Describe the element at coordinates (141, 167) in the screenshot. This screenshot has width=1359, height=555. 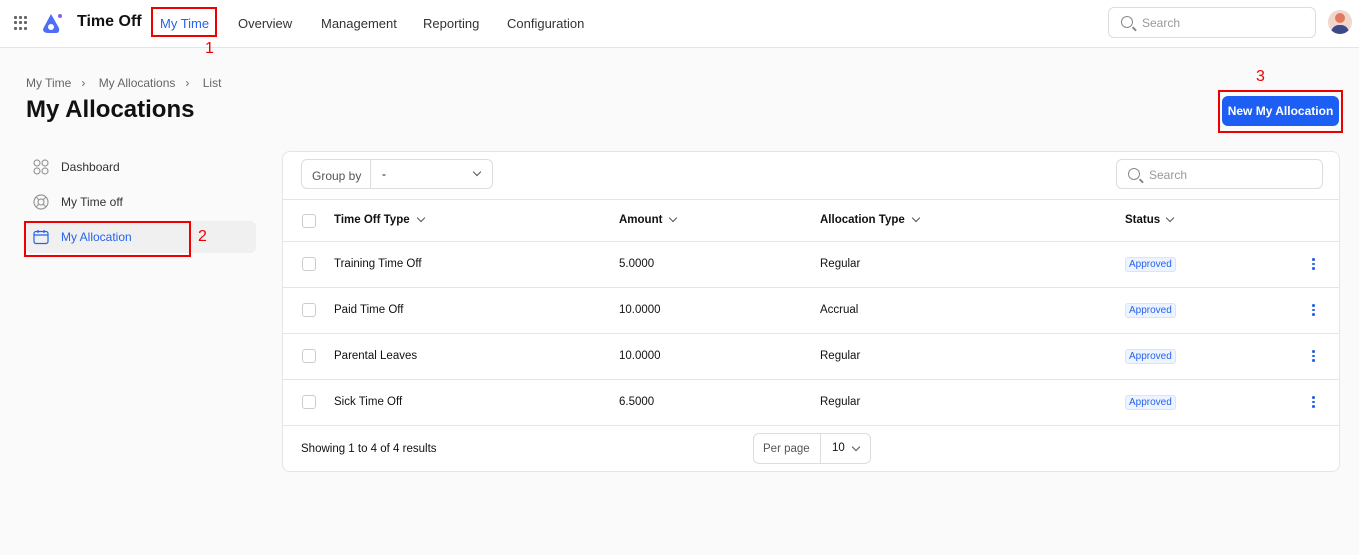
I see `sidebar-item-dashboard: Dashboard` at that location.